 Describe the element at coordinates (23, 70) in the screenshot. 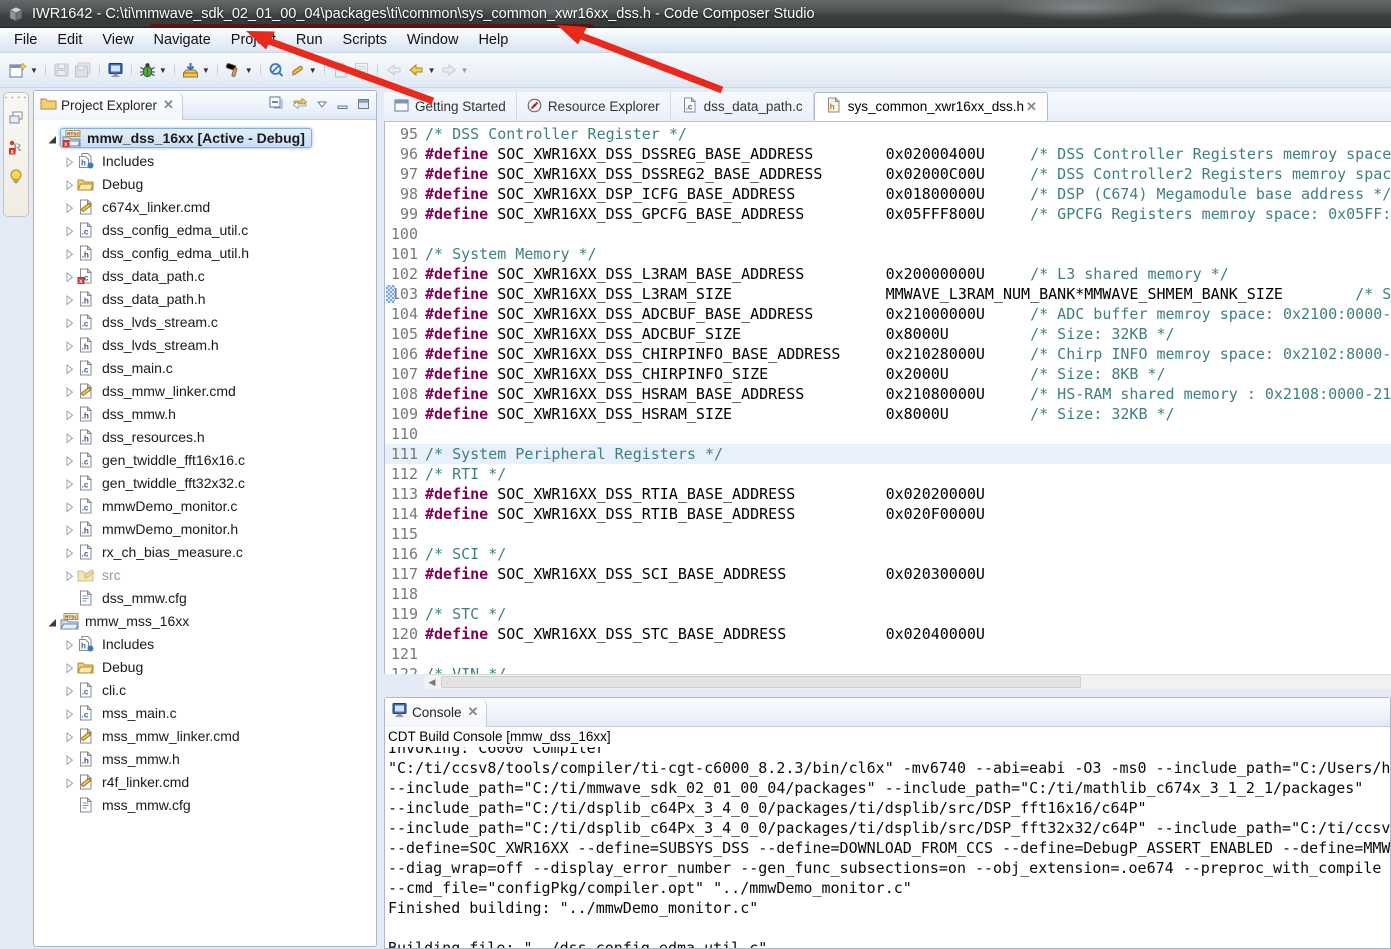

I see `new-file-button: ▼` at that location.